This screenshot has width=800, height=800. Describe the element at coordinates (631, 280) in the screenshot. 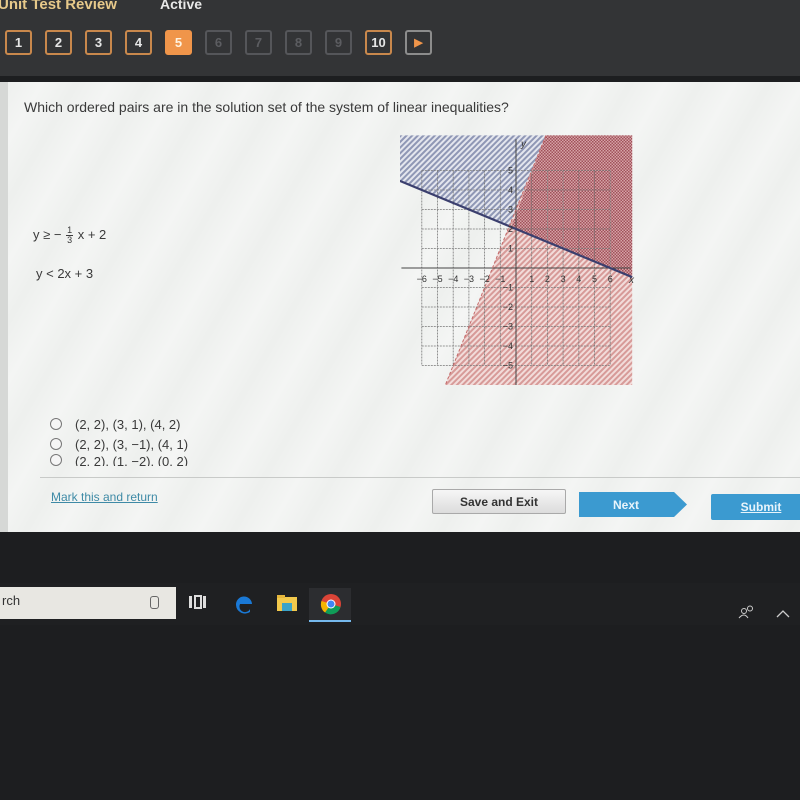

I see `x-axis-label: x` at that location.